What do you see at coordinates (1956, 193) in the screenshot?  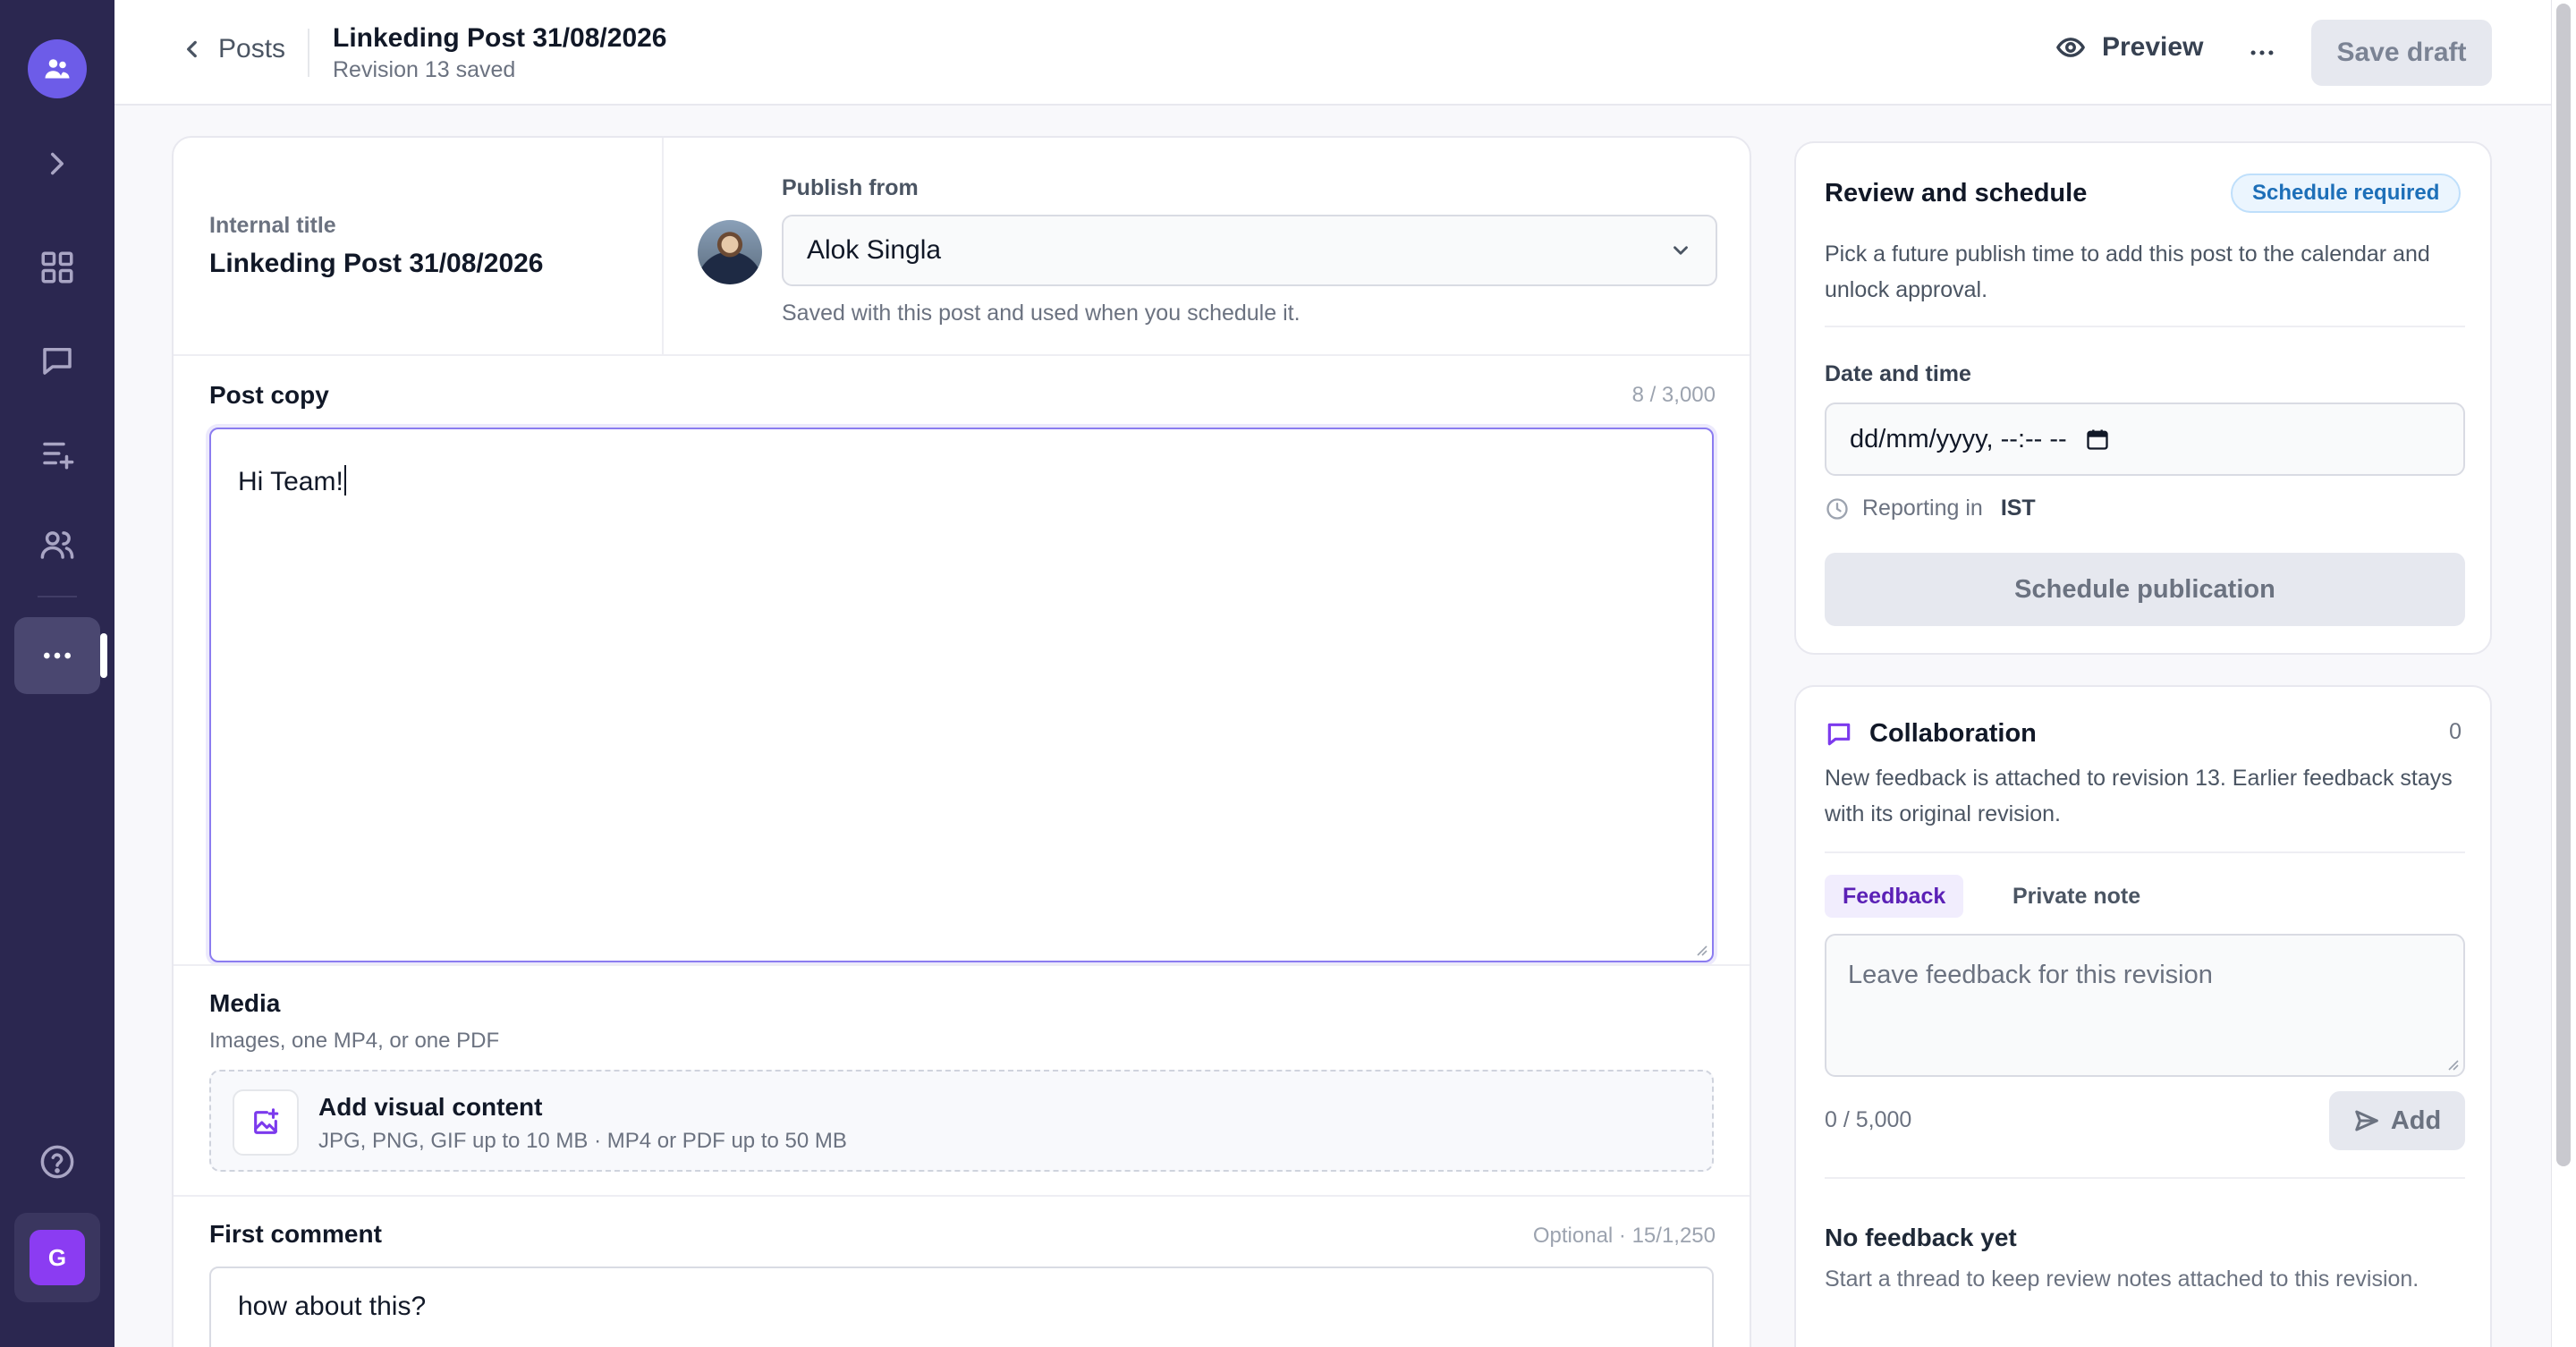 I see `review-title: Review and schedule` at bounding box center [1956, 193].